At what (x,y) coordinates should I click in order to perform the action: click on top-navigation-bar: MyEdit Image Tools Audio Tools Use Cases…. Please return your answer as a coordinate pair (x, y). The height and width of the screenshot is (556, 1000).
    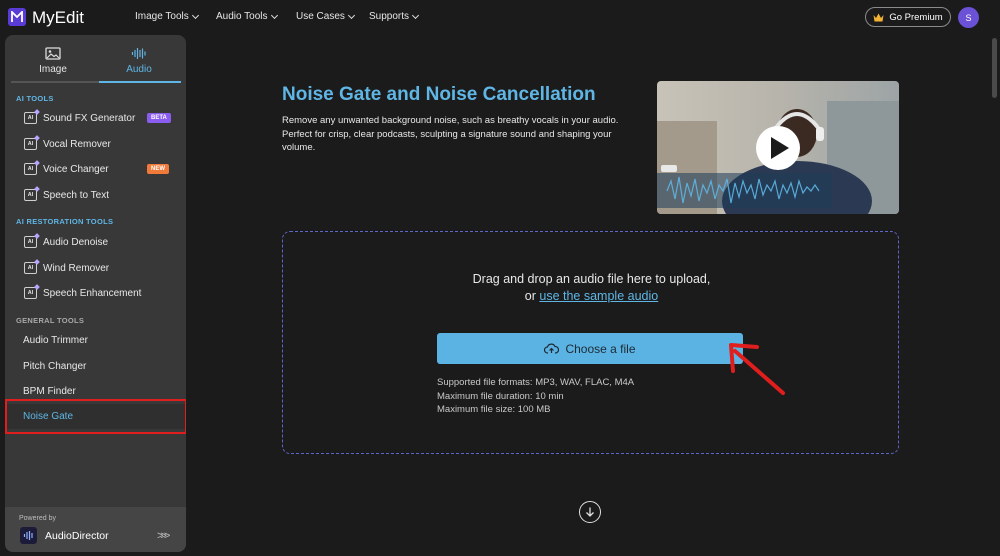
    Looking at the image, I should click on (500, 17).